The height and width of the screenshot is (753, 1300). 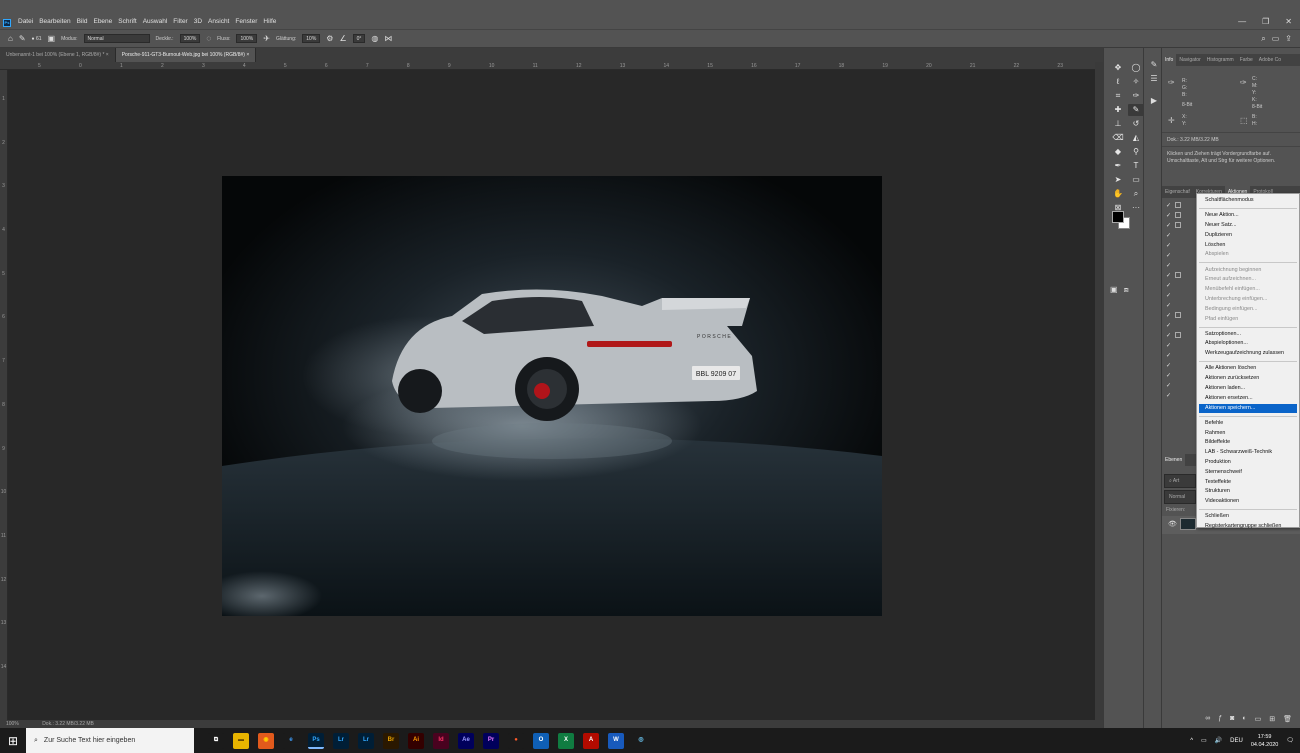 What do you see at coordinates (269, 21) in the screenshot?
I see `menu-item-hilfe: Hilfe` at bounding box center [269, 21].